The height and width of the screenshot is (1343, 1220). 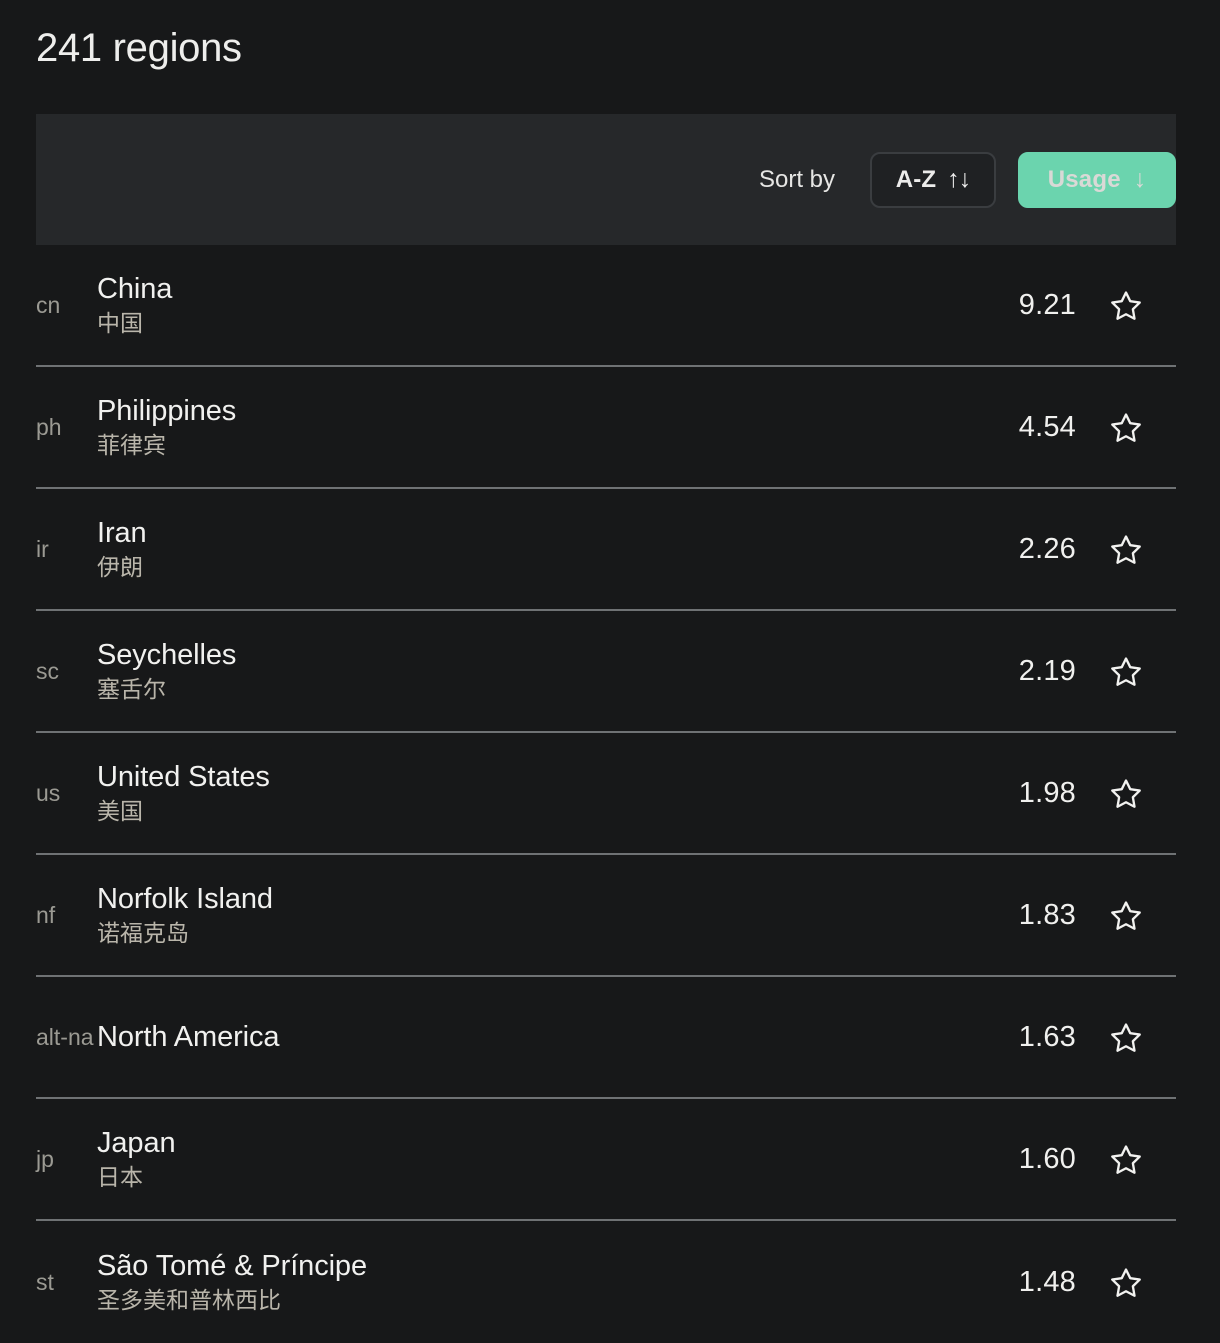 I want to click on table-row: us United States 美国 1.98, so click(x=606, y=794).